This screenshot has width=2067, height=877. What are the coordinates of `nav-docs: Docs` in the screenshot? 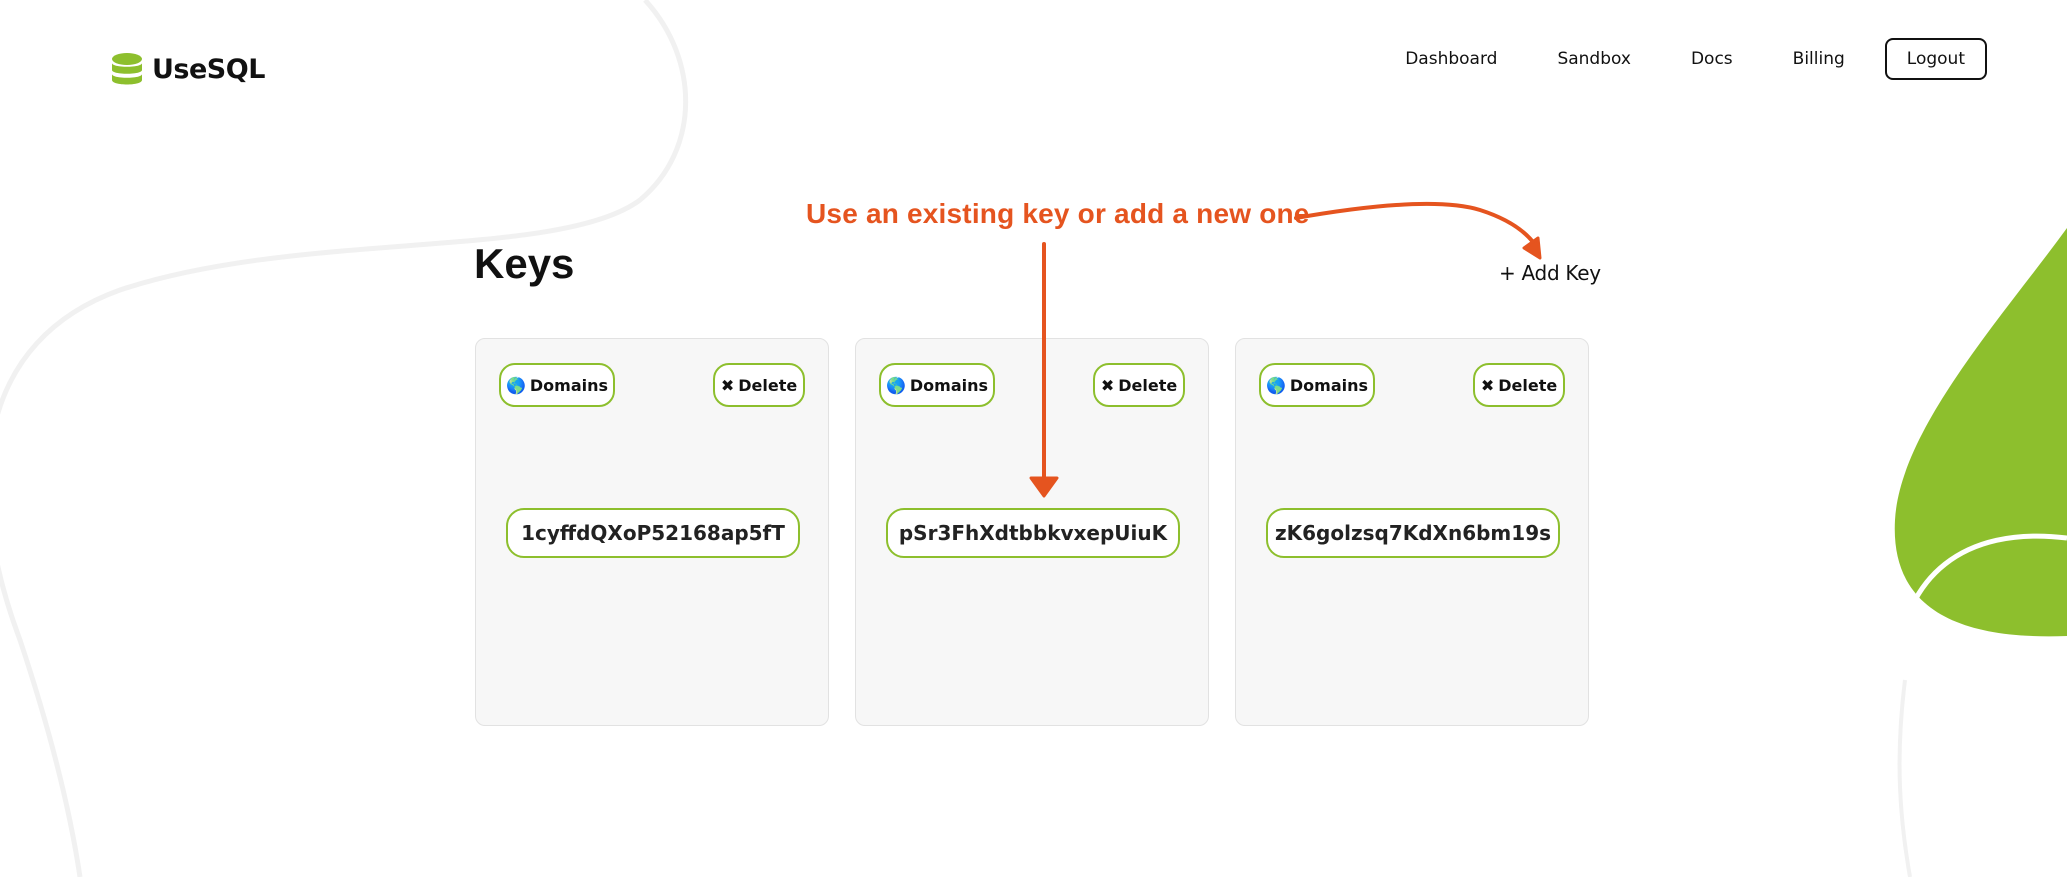 It's located at (1712, 59).